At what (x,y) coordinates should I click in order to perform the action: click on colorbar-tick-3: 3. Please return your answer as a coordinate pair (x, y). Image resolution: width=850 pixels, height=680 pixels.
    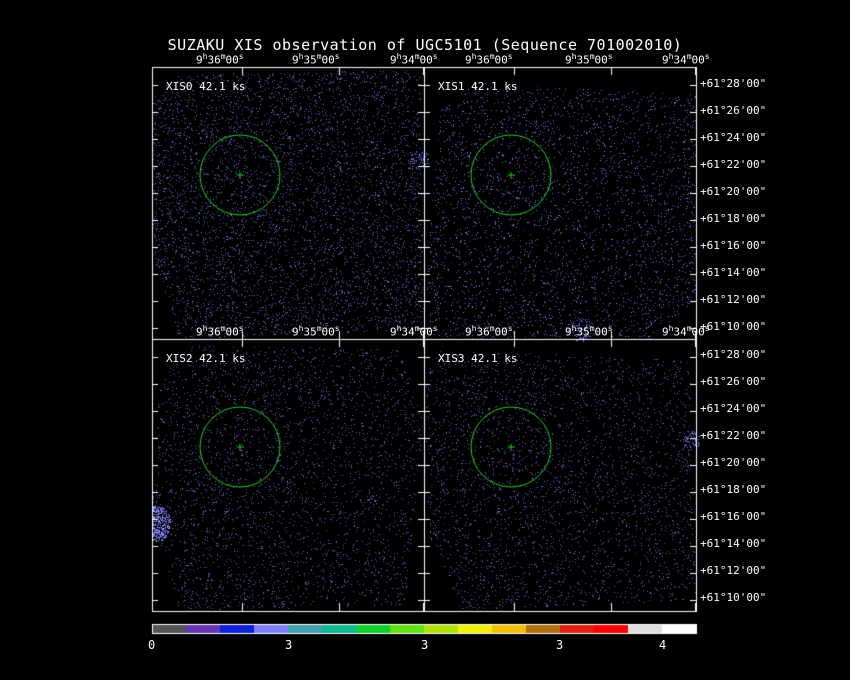
    Looking at the image, I should click on (560, 645).